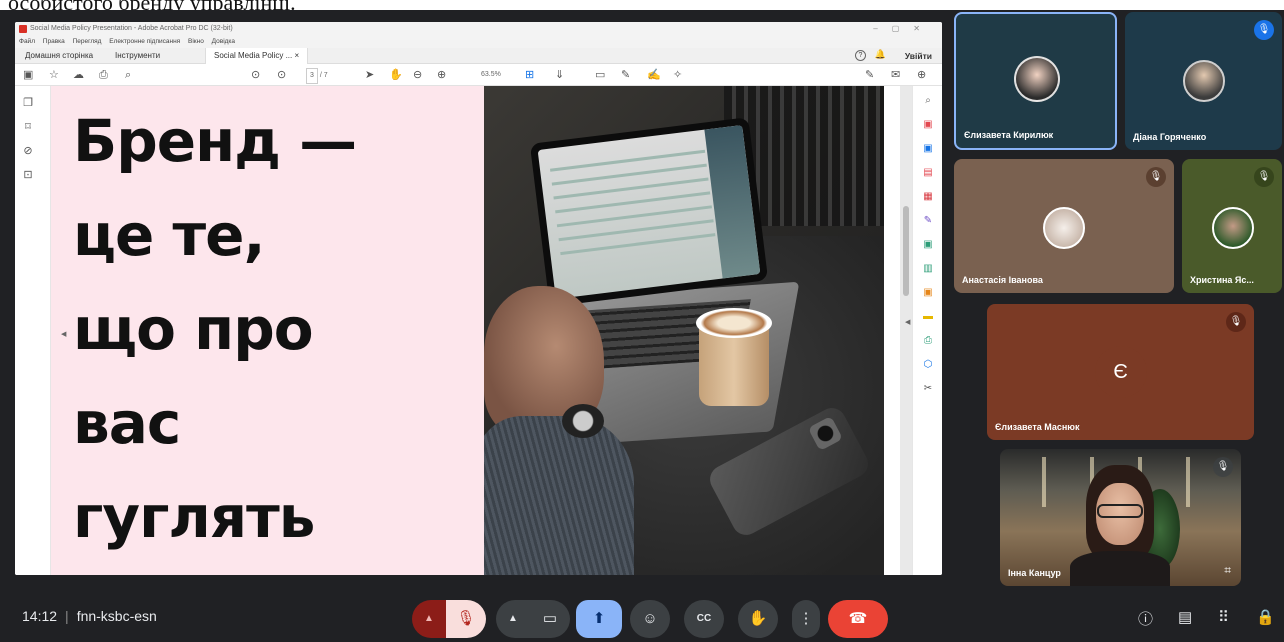 The height and width of the screenshot is (642, 1284). What do you see at coordinates (513, 619) in the screenshot?
I see `video-options-chevron-icon: ▲` at bounding box center [513, 619].